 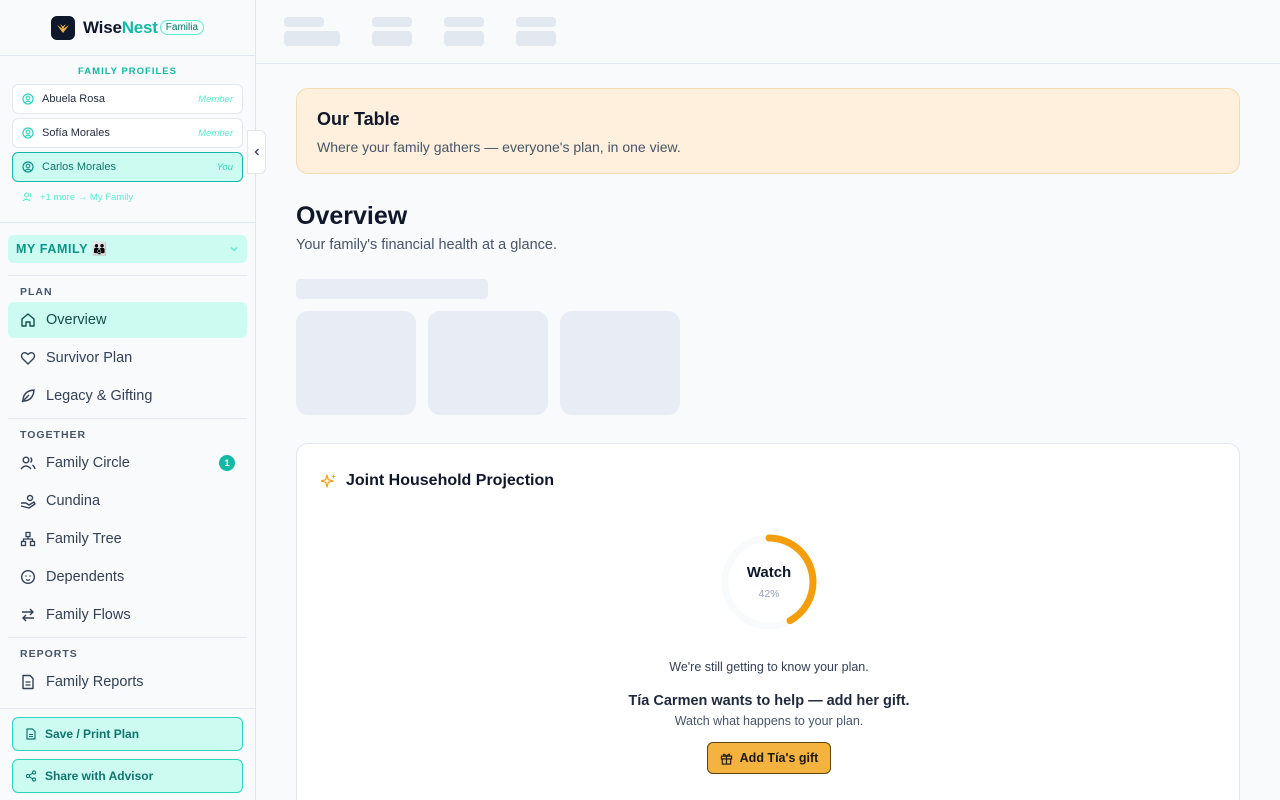 I want to click on chevron-down-icon, so click(x=234, y=249).